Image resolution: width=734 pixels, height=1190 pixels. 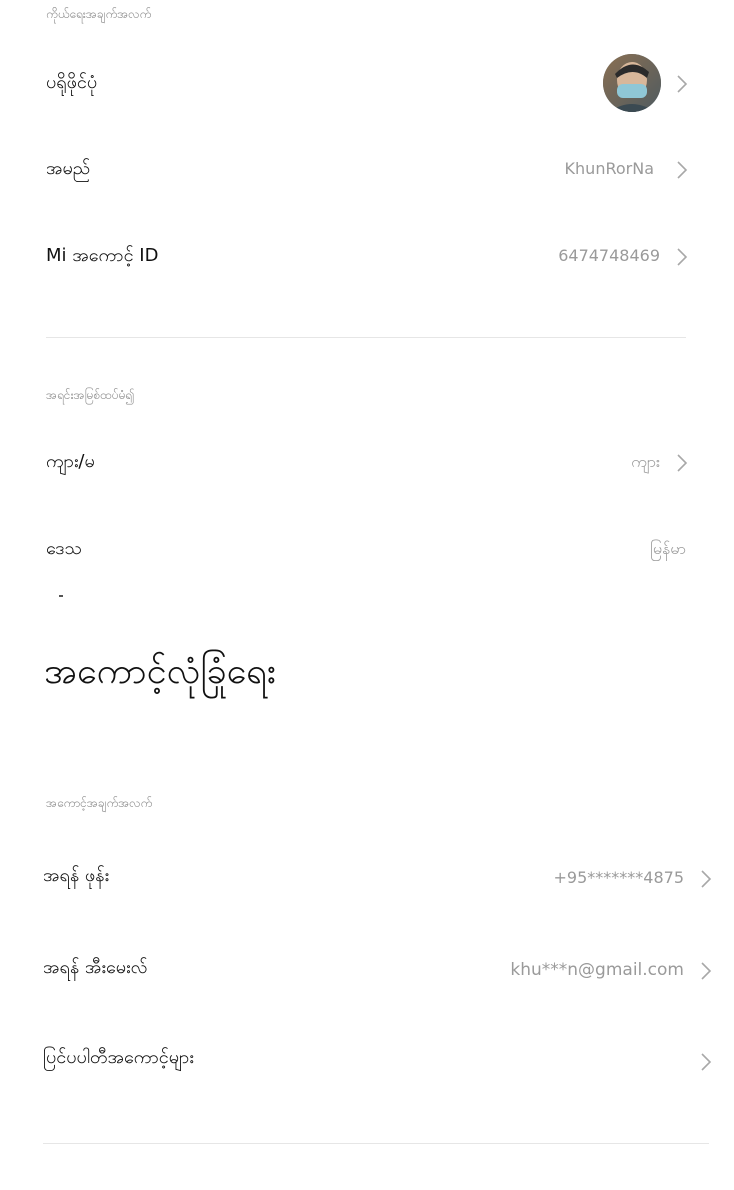 I want to click on backup-email-value: khu***n@gmail.com, so click(x=597, y=970).